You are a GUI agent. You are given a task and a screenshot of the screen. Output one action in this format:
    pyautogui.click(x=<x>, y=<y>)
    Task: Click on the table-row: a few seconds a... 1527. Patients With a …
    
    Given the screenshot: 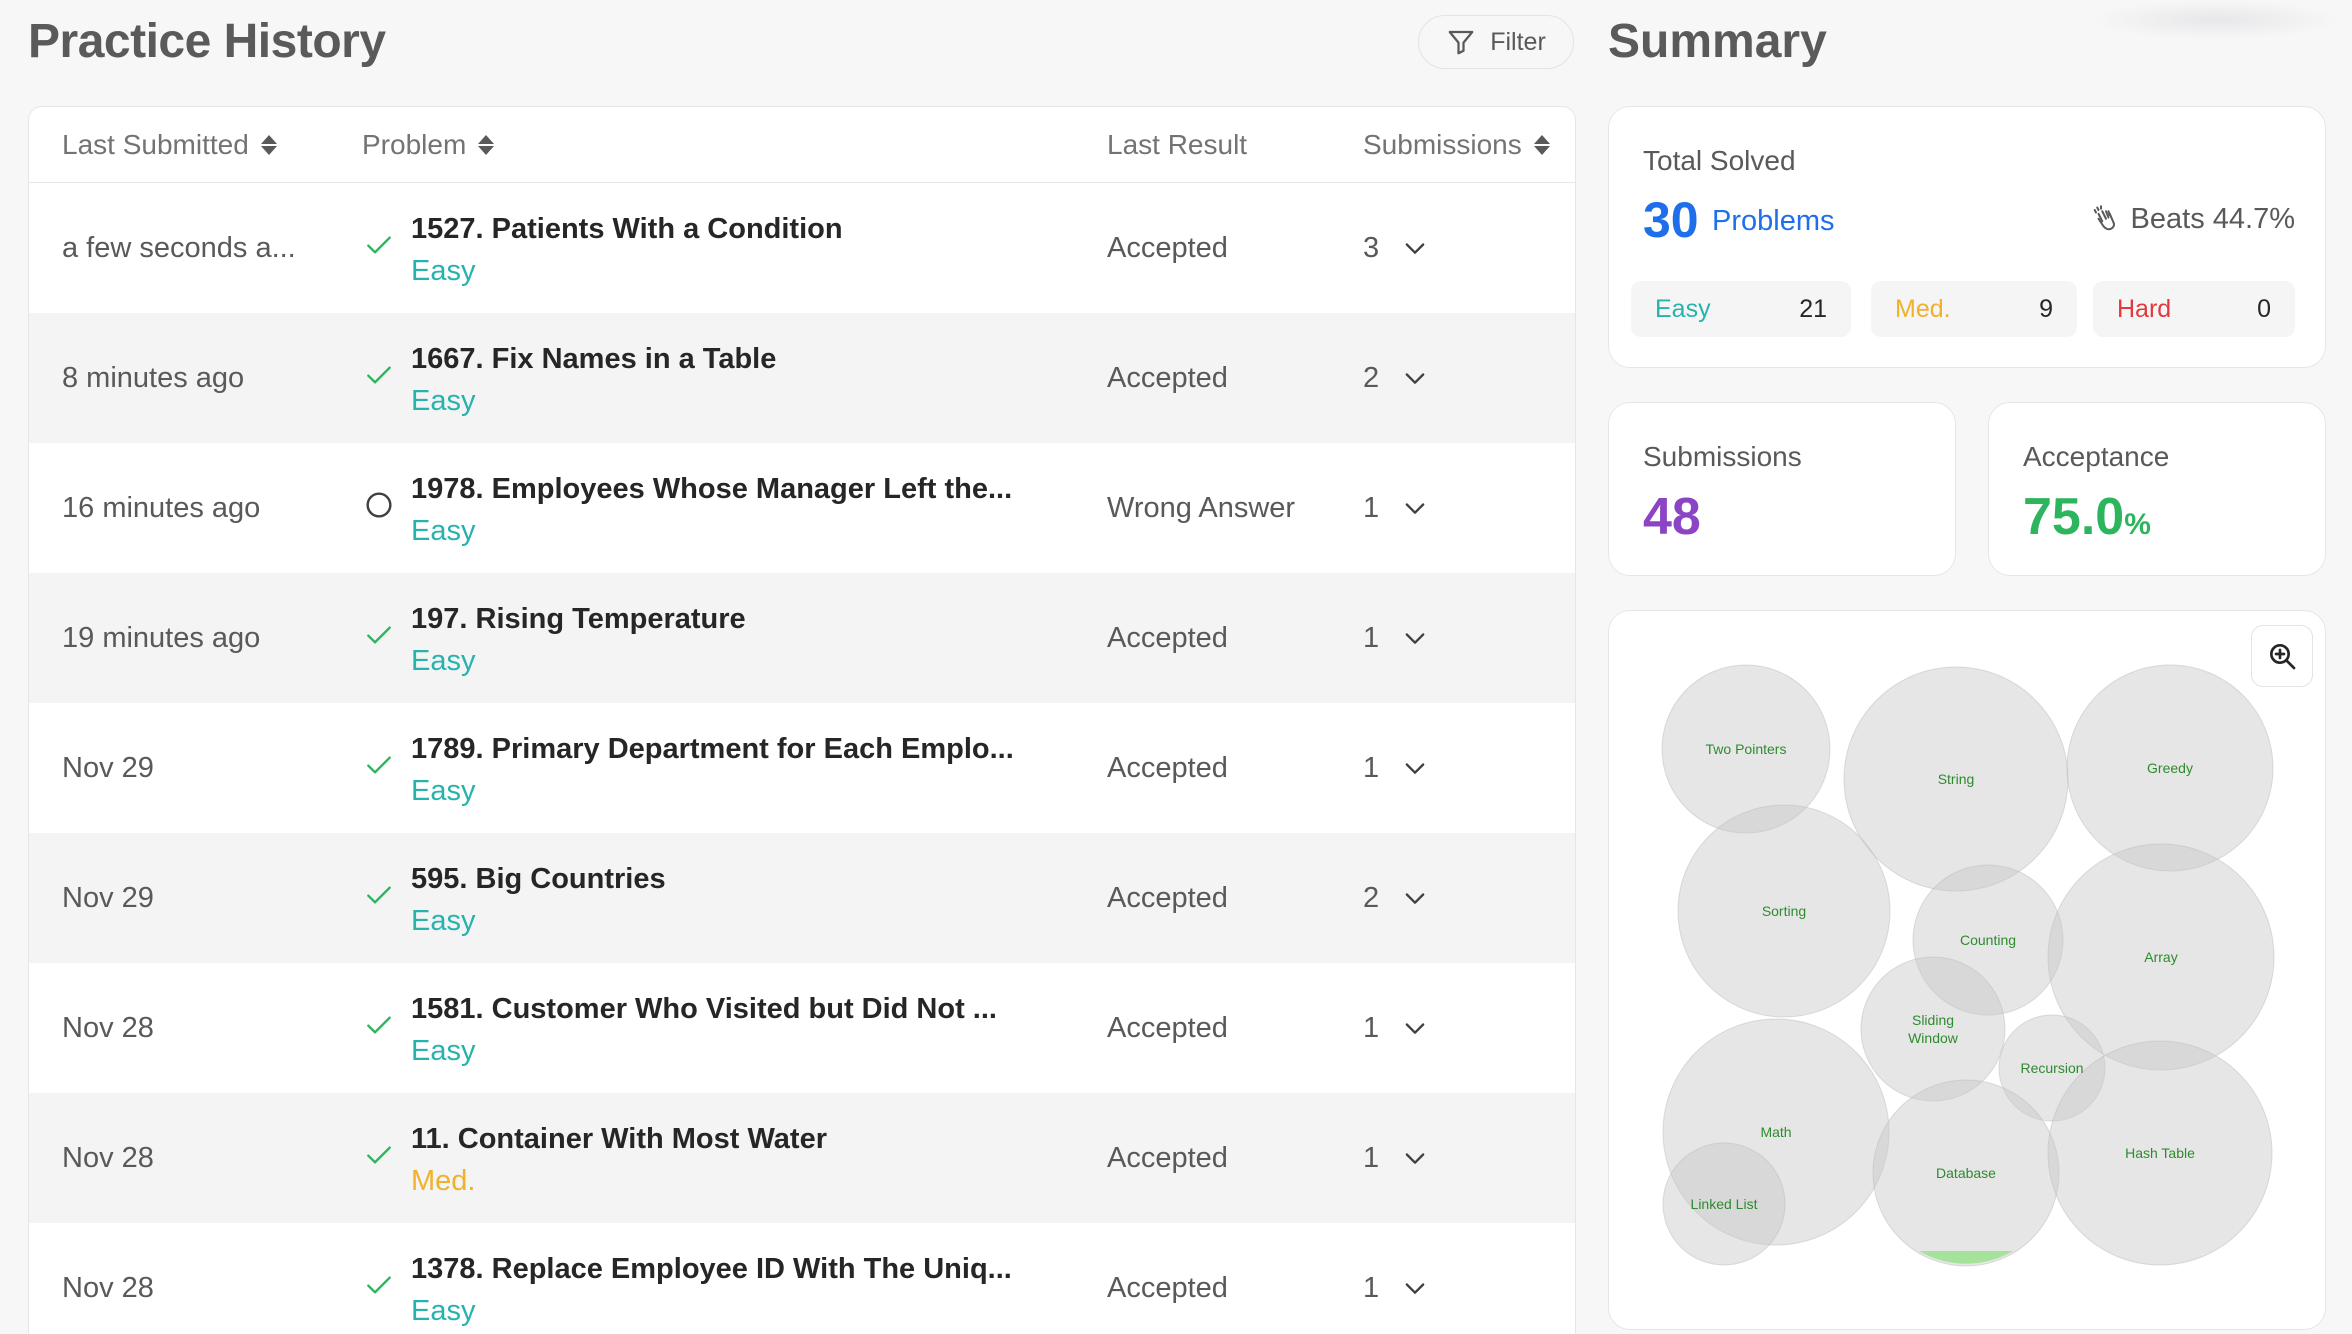 What is the action you would take?
    pyautogui.click(x=802, y=248)
    